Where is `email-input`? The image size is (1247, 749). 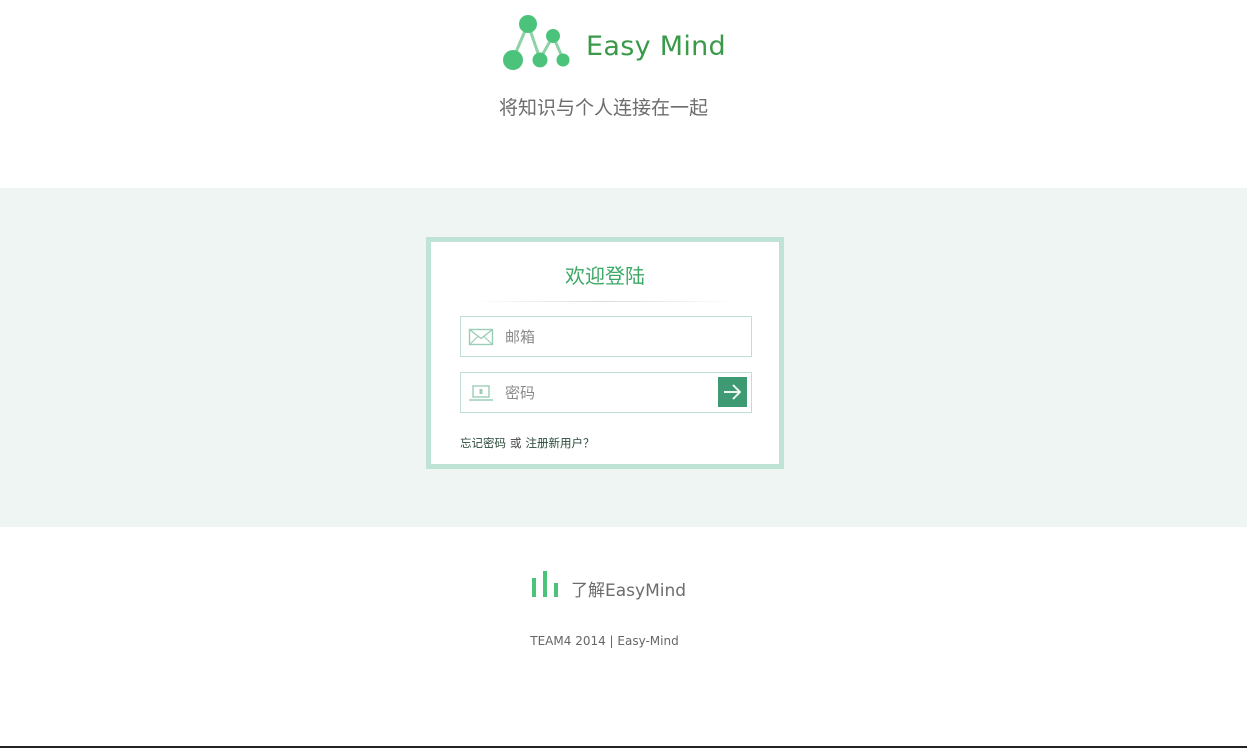
email-input is located at coordinates (605, 336).